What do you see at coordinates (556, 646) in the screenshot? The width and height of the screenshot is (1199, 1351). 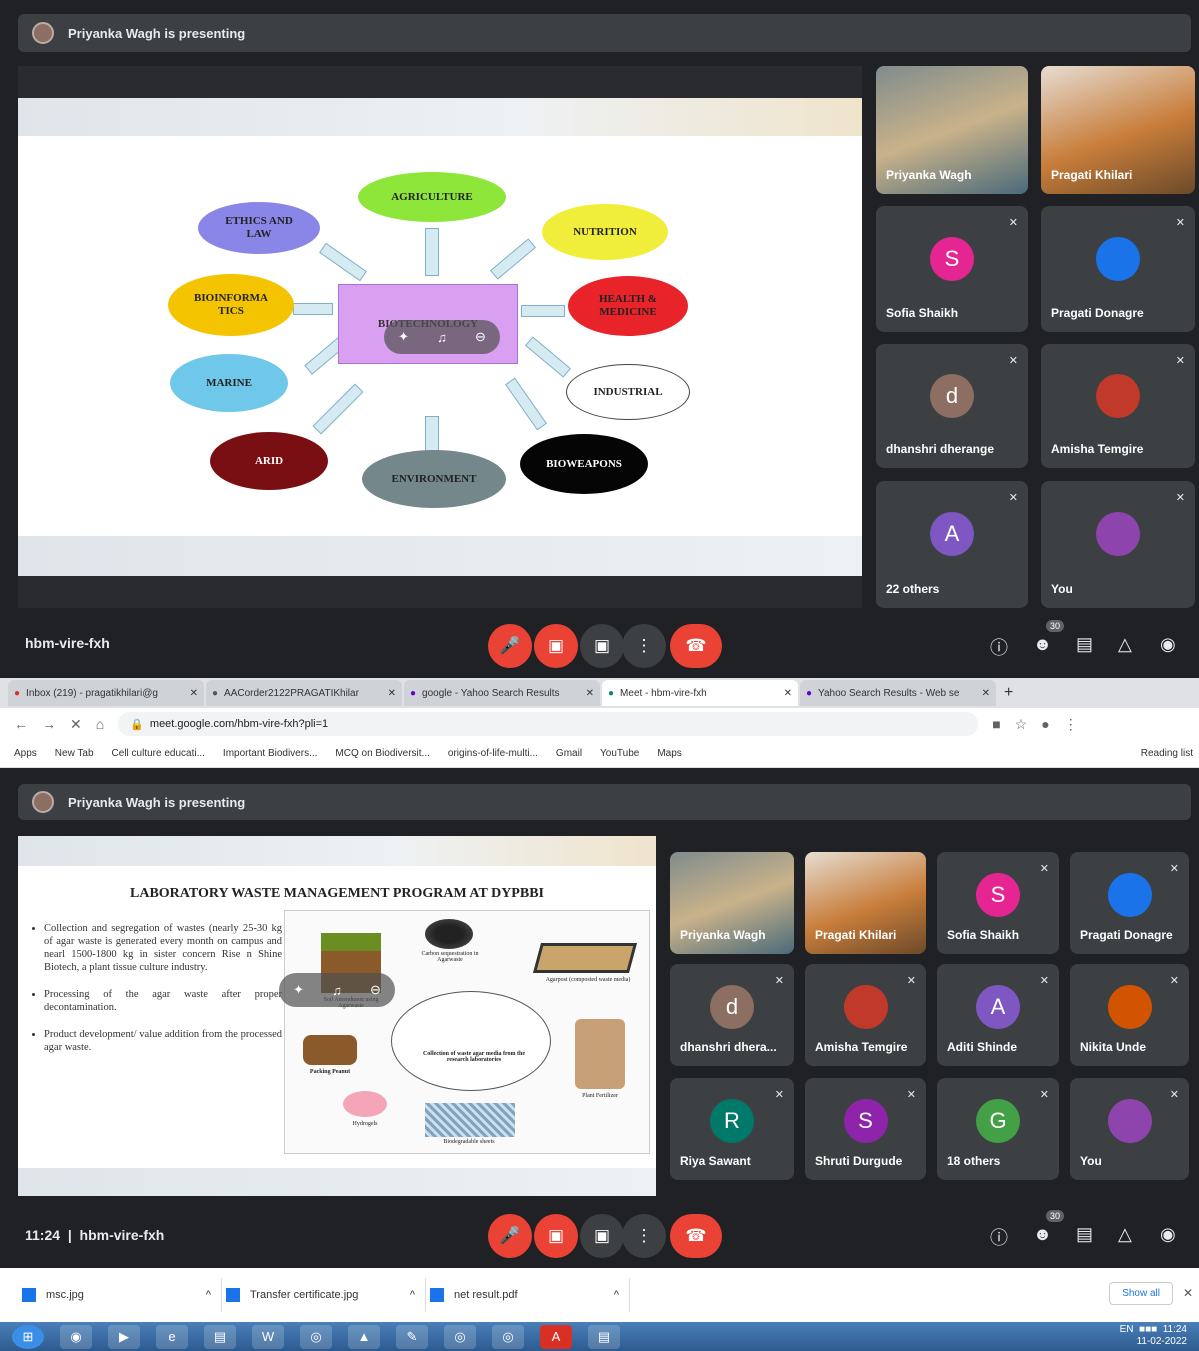 I see `camera-off-button: ▣` at bounding box center [556, 646].